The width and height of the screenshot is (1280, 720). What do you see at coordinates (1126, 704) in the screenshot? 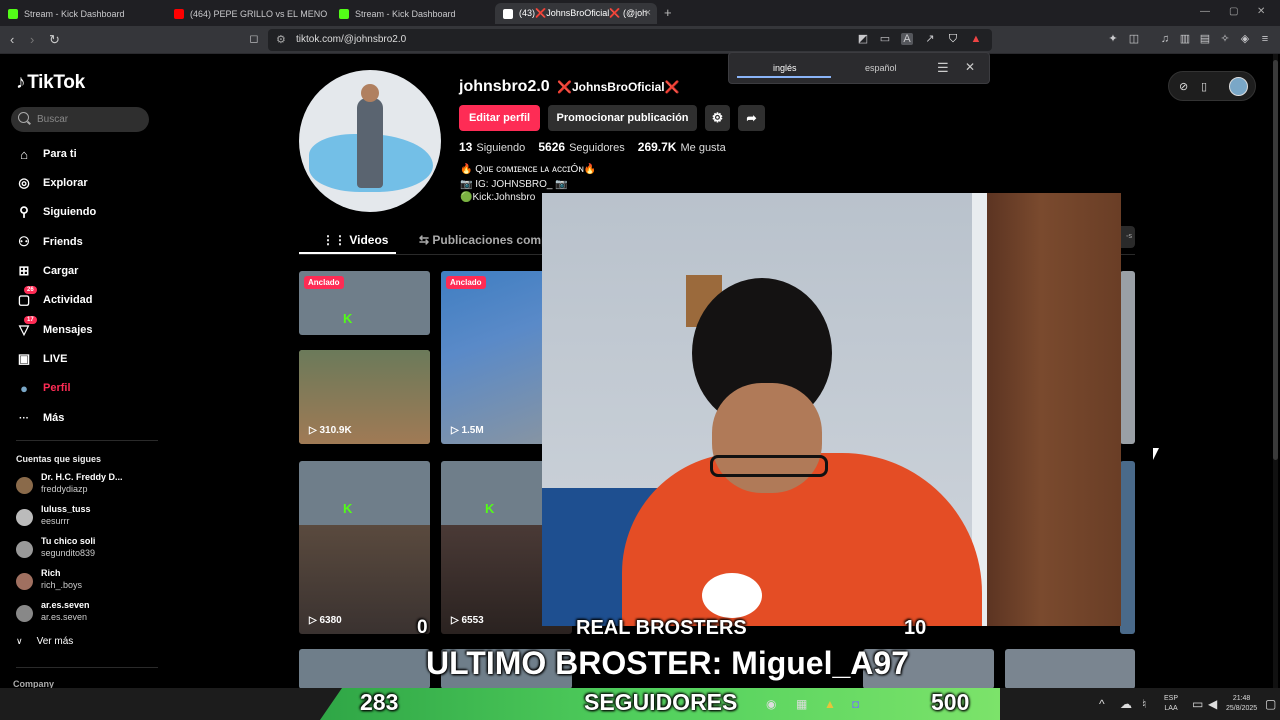
I see `cloud-icon: ☁` at bounding box center [1126, 704].